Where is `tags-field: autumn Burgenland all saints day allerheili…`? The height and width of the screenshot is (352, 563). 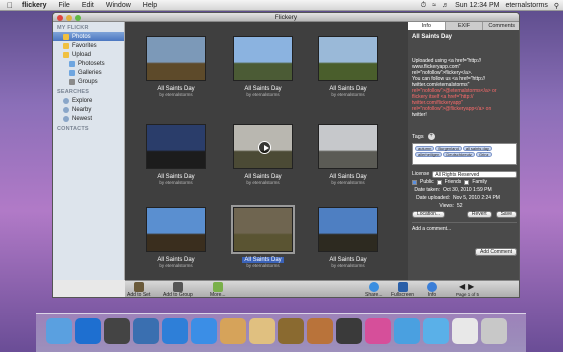
tags-field: autumn Burgenland all saints day allerheili… is located at coordinates (464, 154).